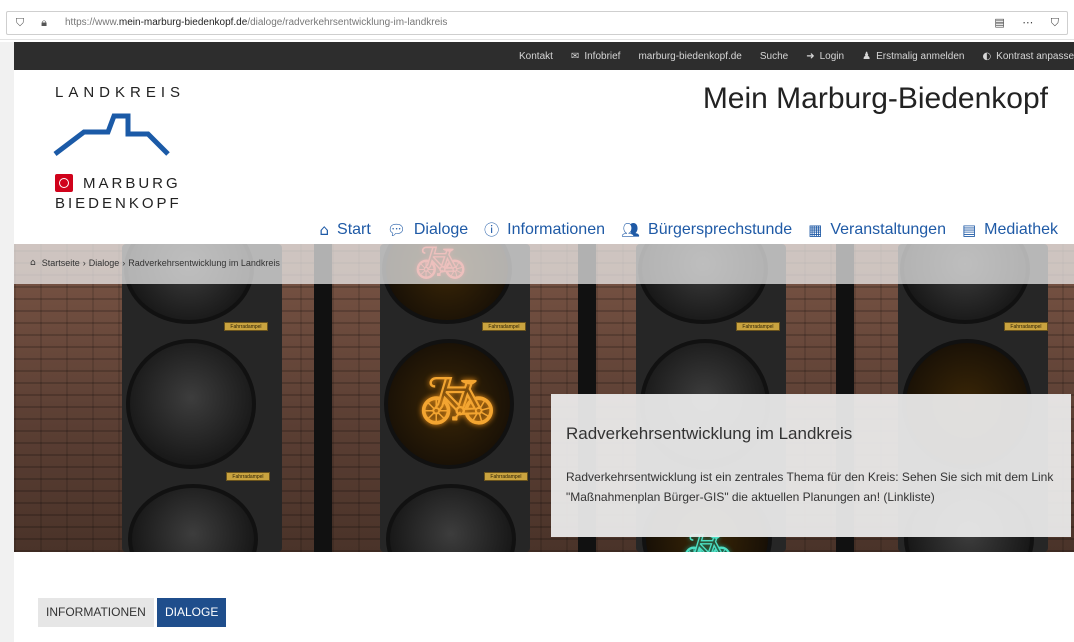 This screenshot has width=1074, height=642. Describe the element at coordinates (64, 183) in the screenshot. I see `logo-red-icon` at that location.